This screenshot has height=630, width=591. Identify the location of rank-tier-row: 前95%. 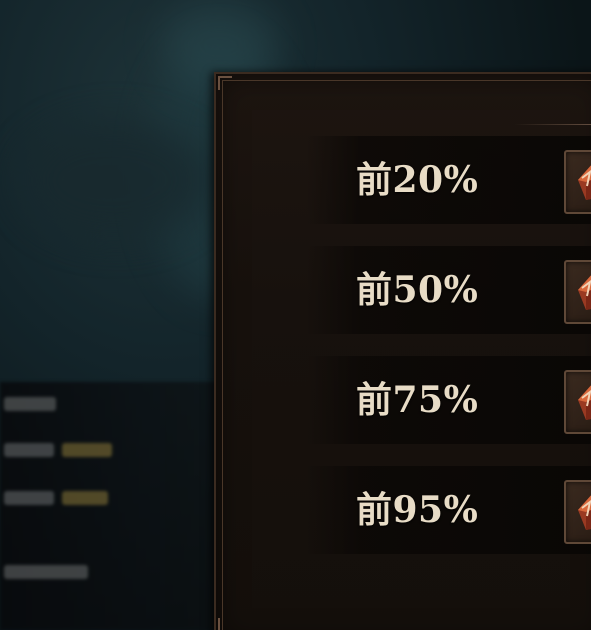
(448, 510).